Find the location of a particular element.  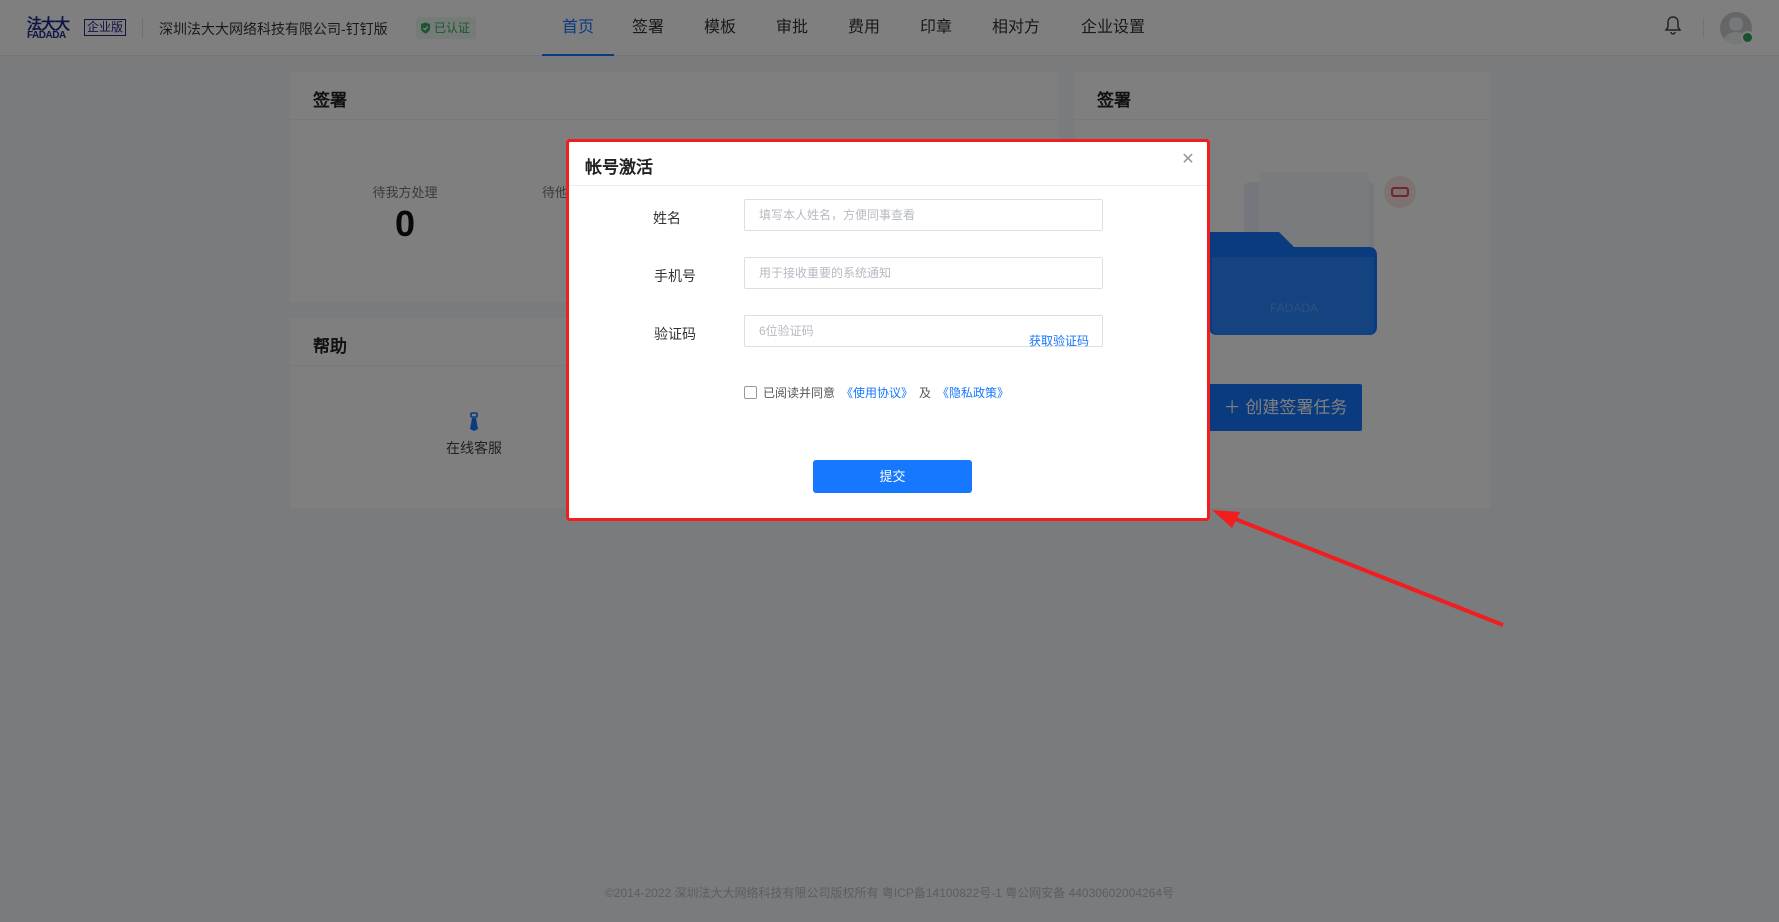

agreement-text: 已阅读并同意 is located at coordinates (799, 393).